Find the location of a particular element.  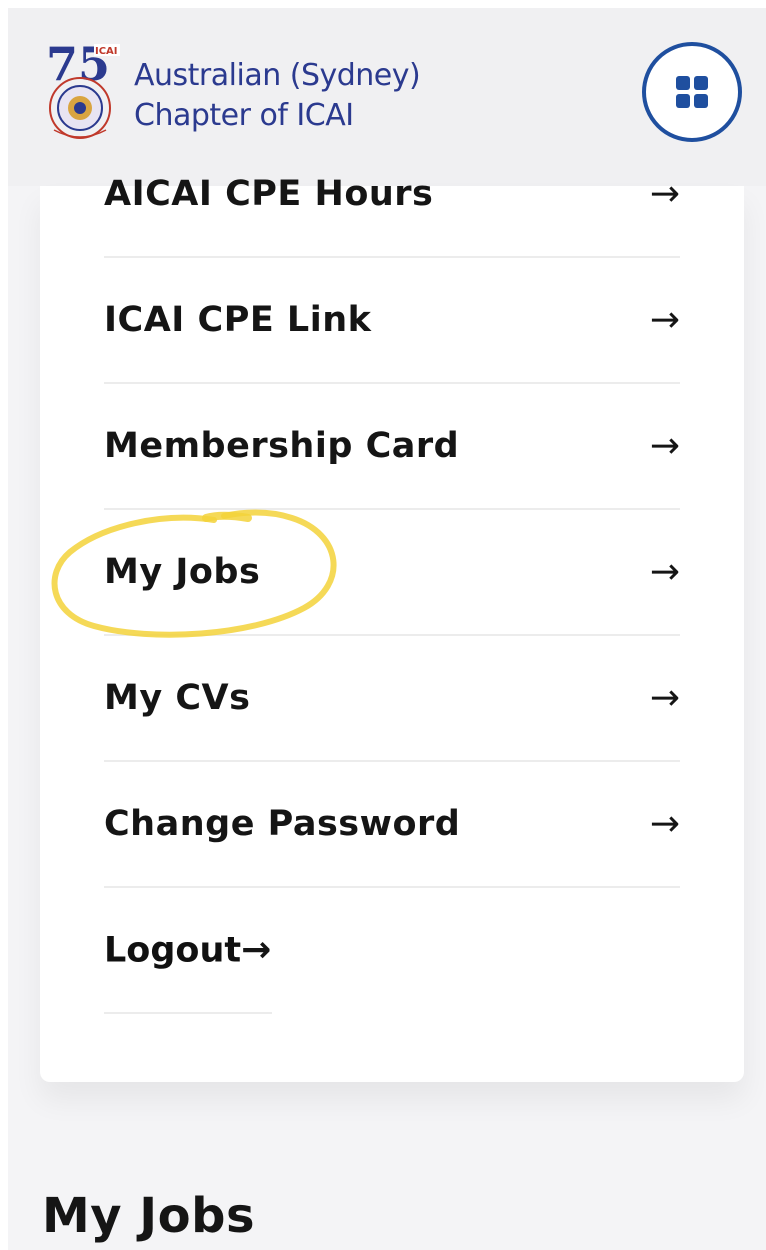

icai-75-logo: 75 ICAI is located at coordinates (92, 94).